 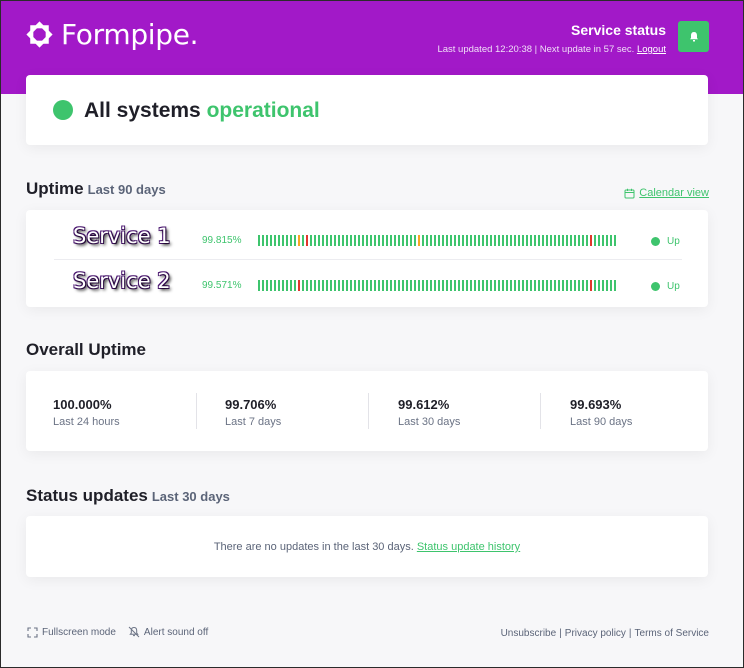 What do you see at coordinates (112, 34) in the screenshot?
I see `brand-logo: Formpipe.` at bounding box center [112, 34].